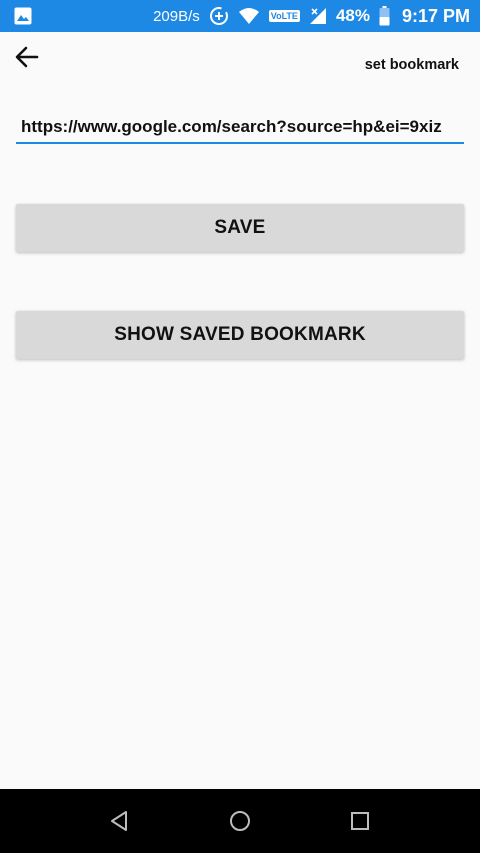 The height and width of the screenshot is (853, 480). Describe the element at coordinates (240, 60) in the screenshot. I see `app-bar: set bookmark` at that location.